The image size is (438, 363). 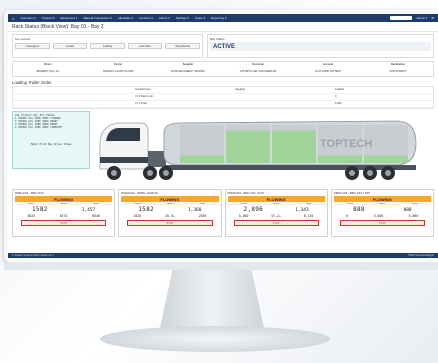 What do you see at coordinates (302, 210) in the screenshot?
I see `meter-reading-secondary: 1,343` at bounding box center [302, 210].